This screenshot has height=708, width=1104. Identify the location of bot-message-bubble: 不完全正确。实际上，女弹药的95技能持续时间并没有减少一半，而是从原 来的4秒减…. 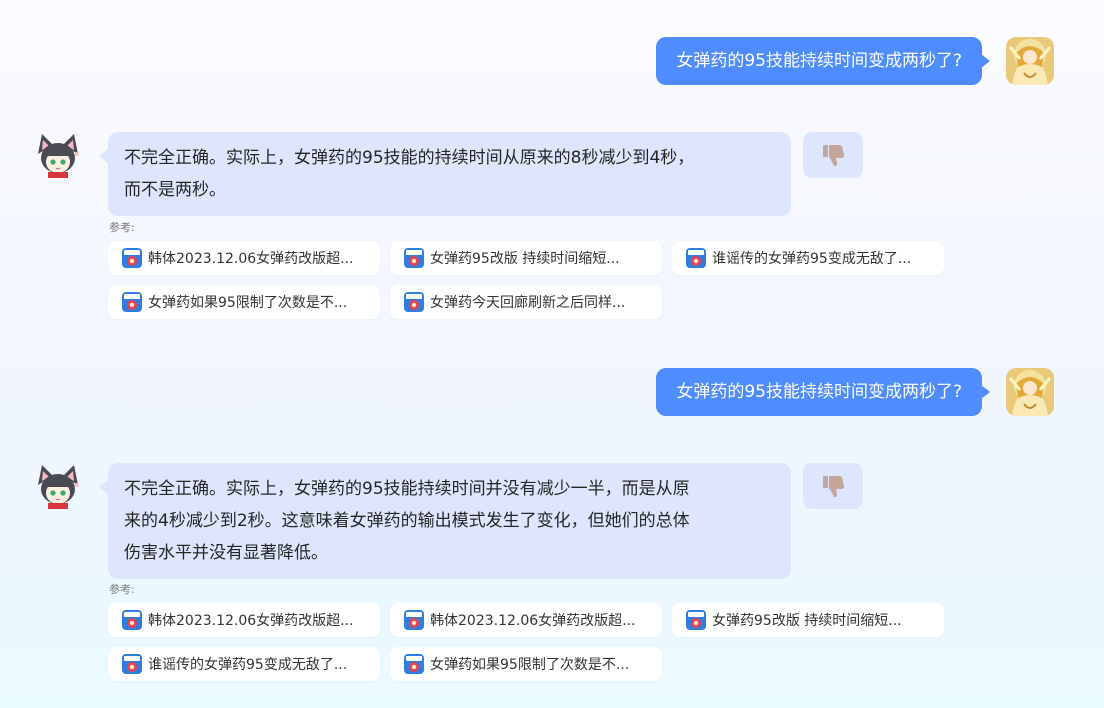
(445, 521).